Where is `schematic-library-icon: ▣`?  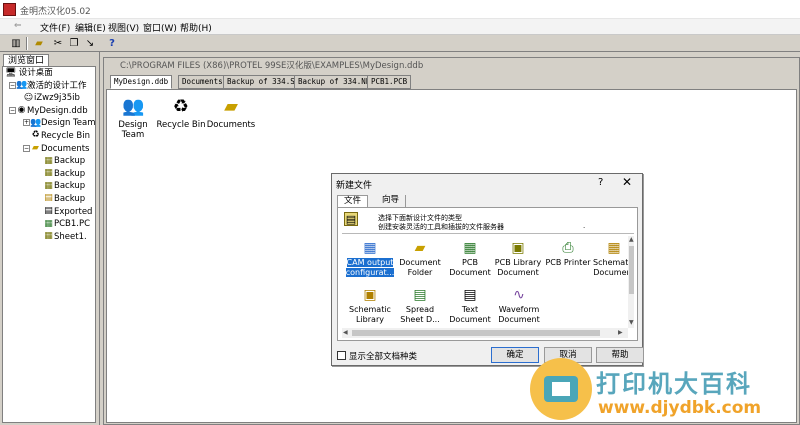
schematic-library-icon: ▣ is located at coordinates (370, 295).